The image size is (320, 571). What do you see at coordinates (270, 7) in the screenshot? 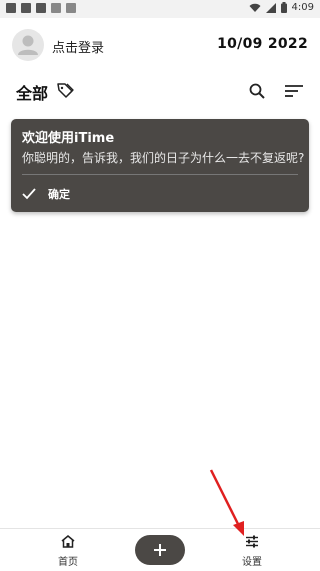
I see `signal-icon` at bounding box center [270, 7].